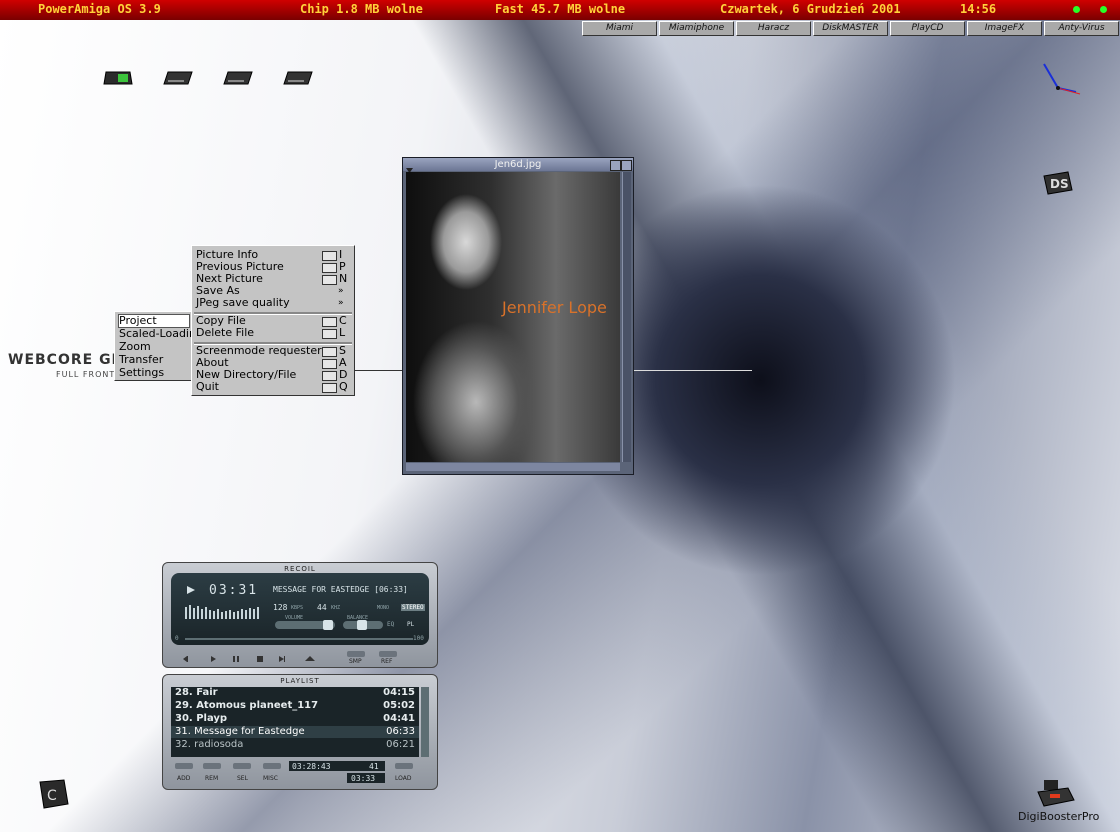 This screenshot has width=1120, height=832. Describe the element at coordinates (141, 373) in the screenshot. I see `menu-item-settings: Settings` at that location.